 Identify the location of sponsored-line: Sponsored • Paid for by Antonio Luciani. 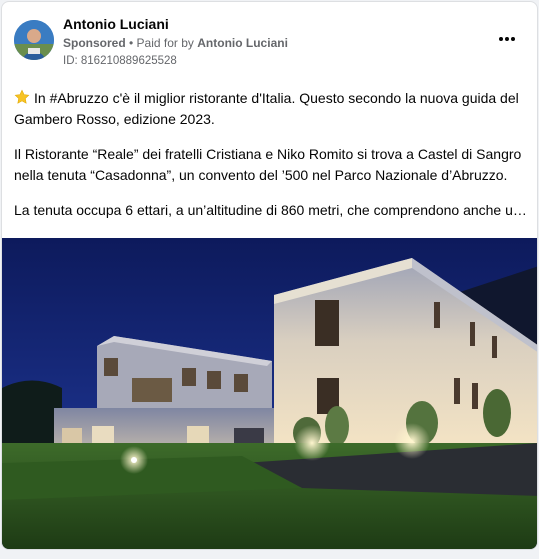
(175, 43).